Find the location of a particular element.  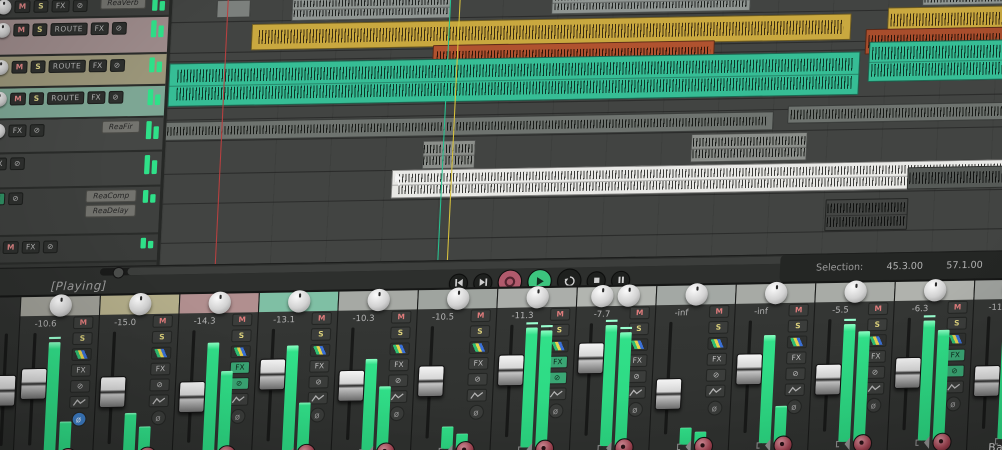

fx-chip: ReaComp is located at coordinates (111, 196).